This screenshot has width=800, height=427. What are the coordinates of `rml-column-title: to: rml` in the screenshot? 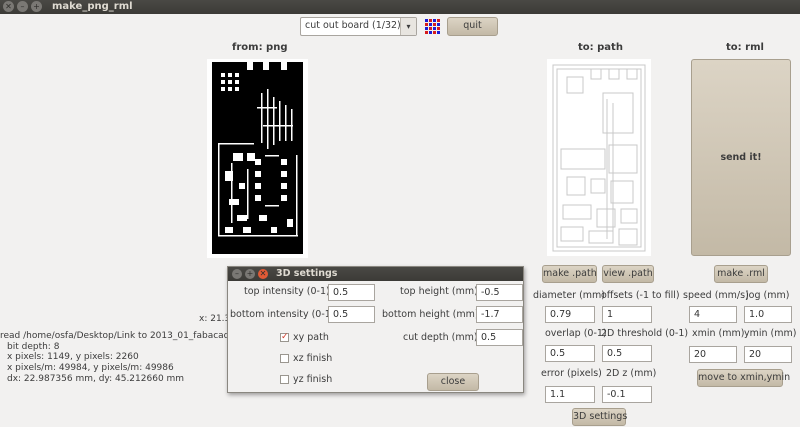 It's located at (745, 47).